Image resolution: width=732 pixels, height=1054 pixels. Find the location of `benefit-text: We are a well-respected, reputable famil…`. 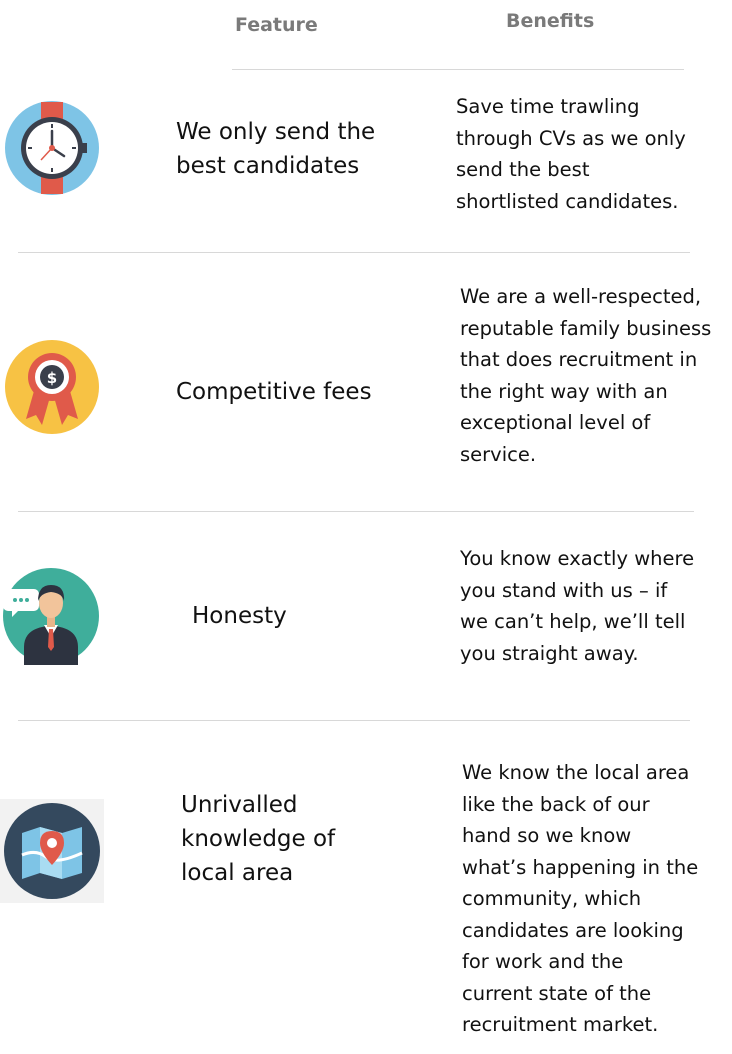

benefit-text: We are a well-respected, reputable famil… is located at coordinates (586, 375).